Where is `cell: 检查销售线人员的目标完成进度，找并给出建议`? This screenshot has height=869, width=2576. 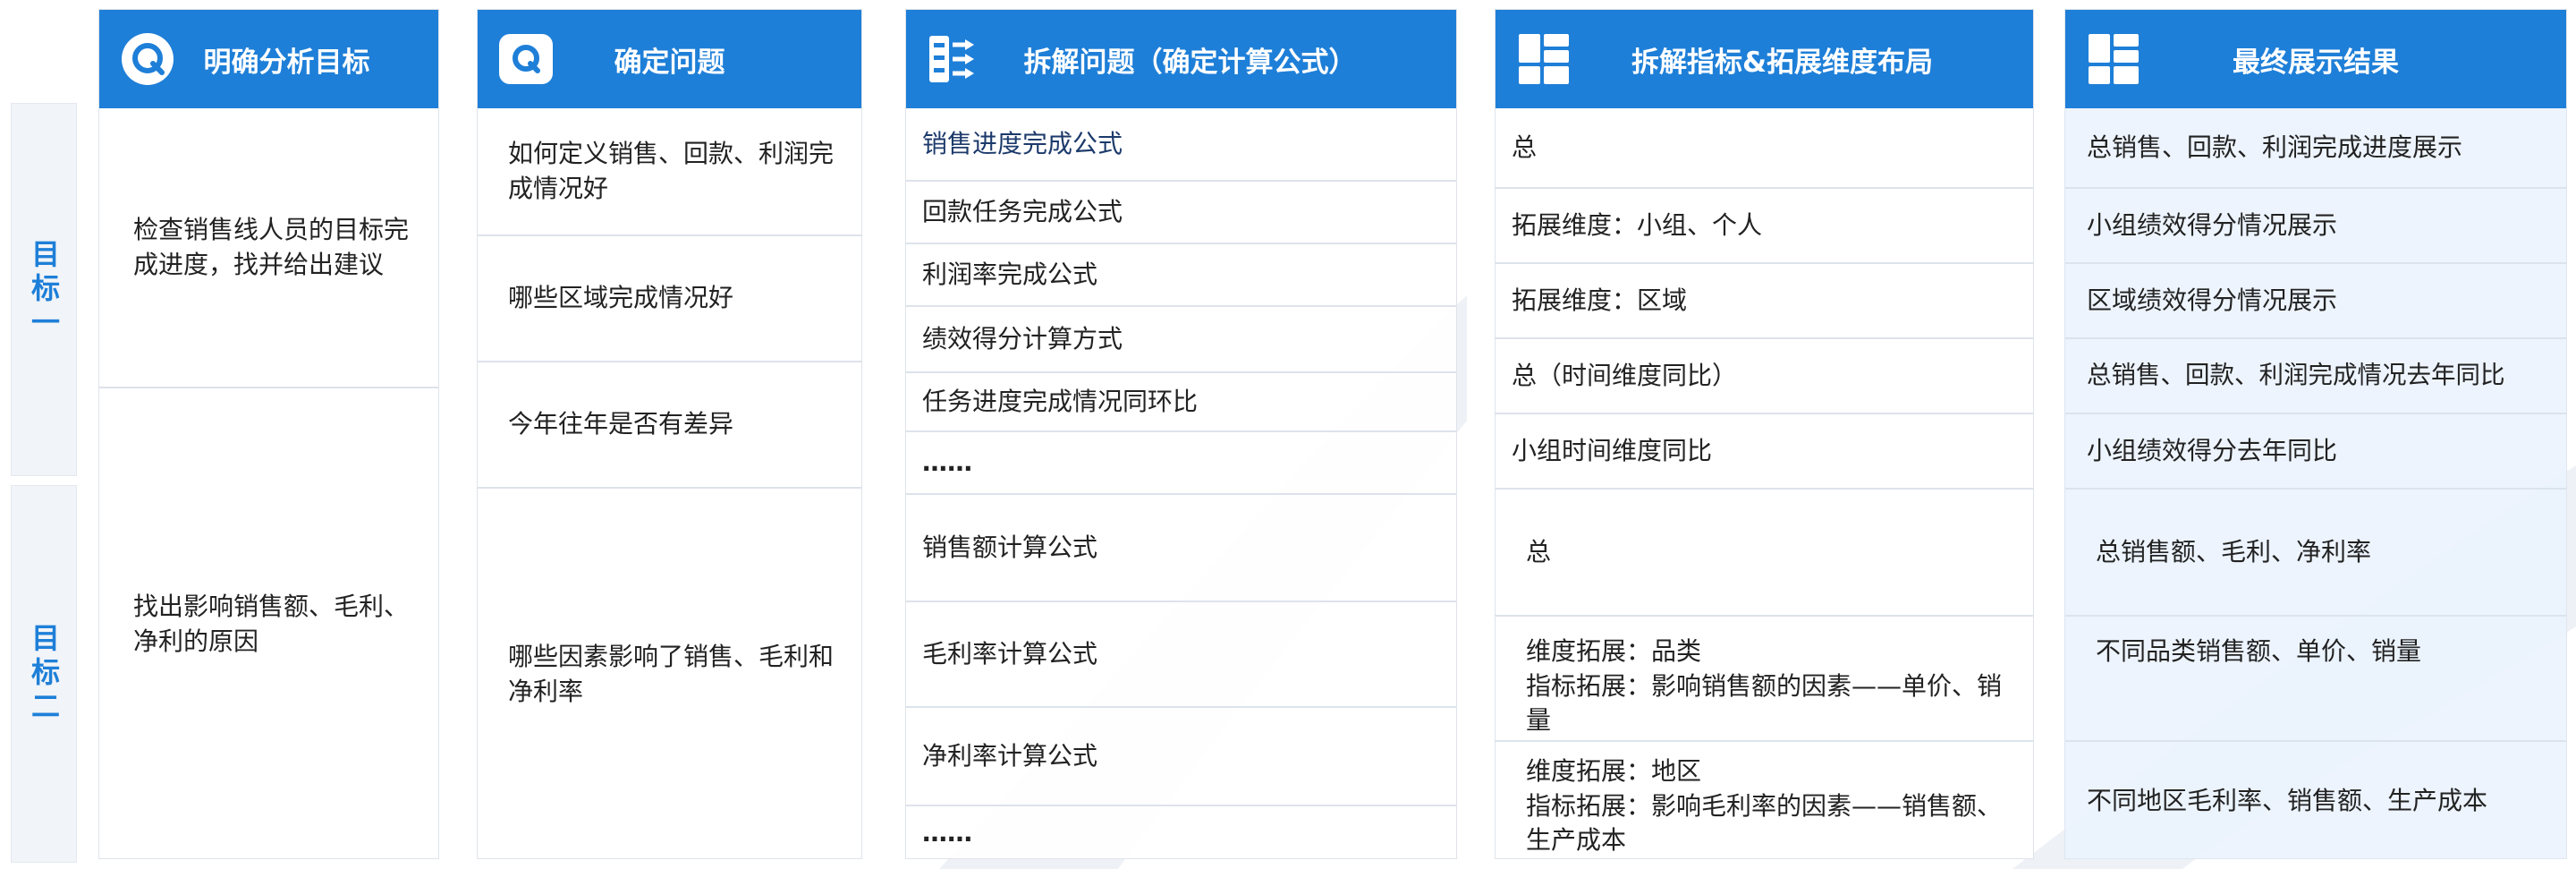
cell: 检查销售线人员的目标完成进度，找并给出建议 is located at coordinates (271, 246).